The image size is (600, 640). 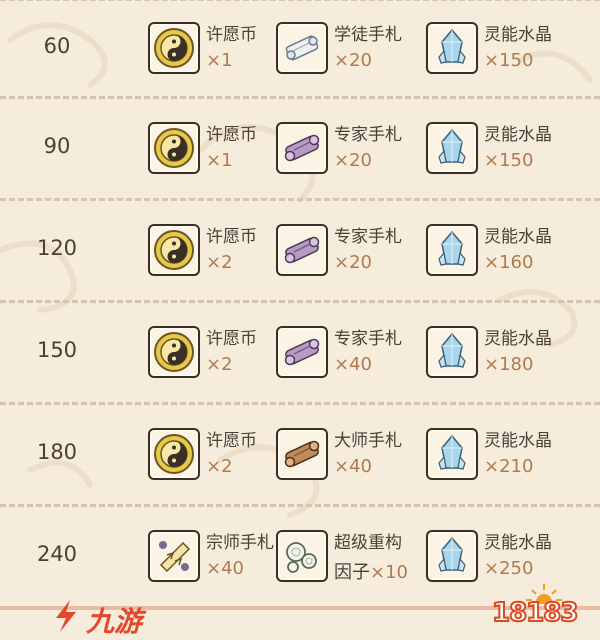 What do you see at coordinates (174, 556) in the screenshot?
I see `grandmaster-scroll-icon` at bounding box center [174, 556].